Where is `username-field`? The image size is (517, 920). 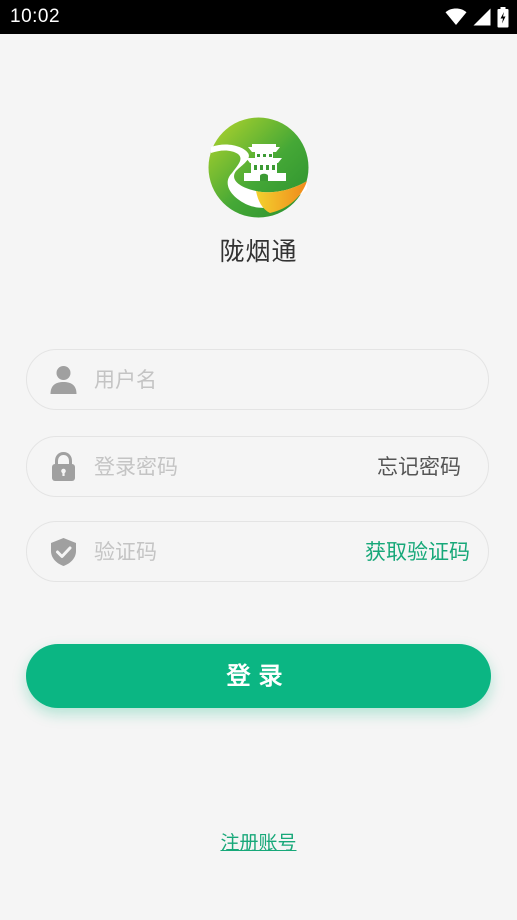
username-field is located at coordinates (257, 379).